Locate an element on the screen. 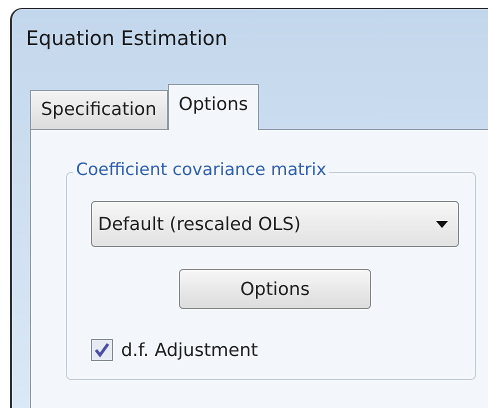 This screenshot has height=408, width=488. tab: Specification is located at coordinates (99, 109).